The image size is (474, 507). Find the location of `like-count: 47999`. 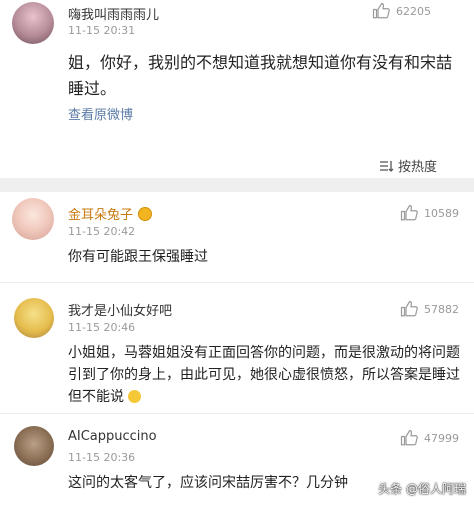

like-count: 47999 is located at coordinates (441, 438).